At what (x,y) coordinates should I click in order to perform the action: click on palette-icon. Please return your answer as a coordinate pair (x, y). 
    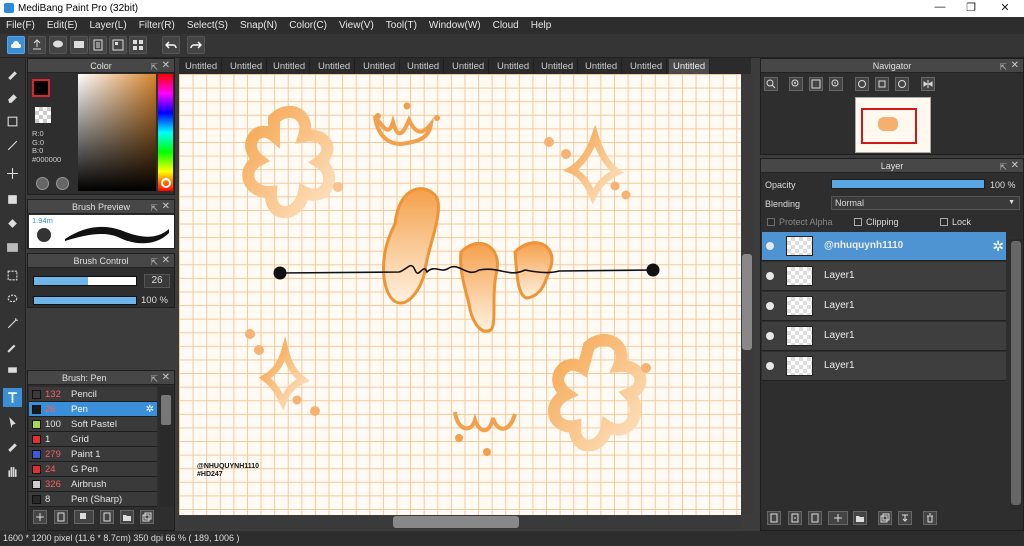
    Looking at the image, I should click on (42, 183).